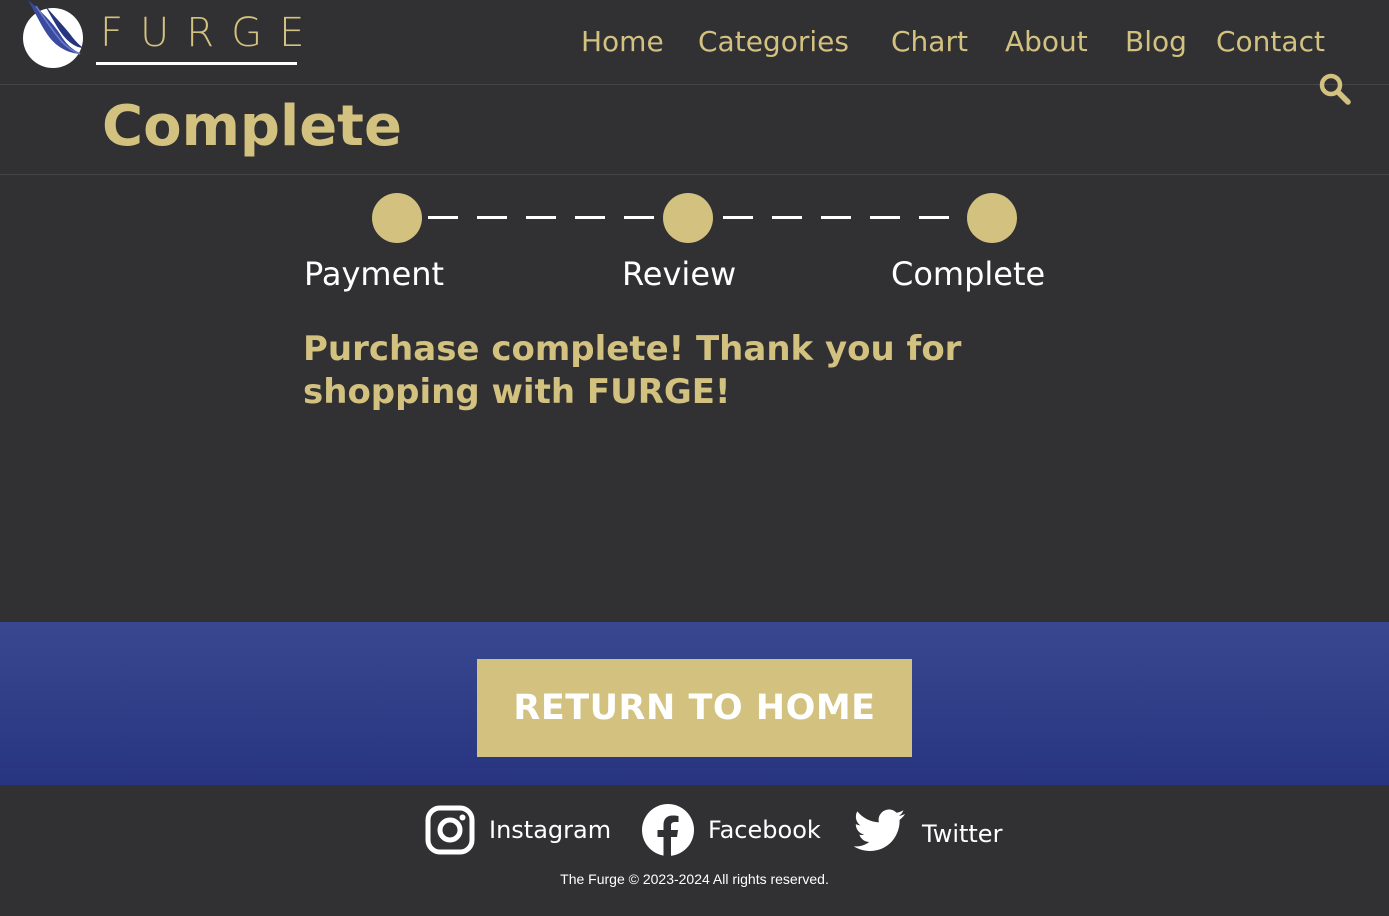 This screenshot has width=1389, height=916. What do you see at coordinates (668, 830) in the screenshot?
I see `facebook-icon` at bounding box center [668, 830].